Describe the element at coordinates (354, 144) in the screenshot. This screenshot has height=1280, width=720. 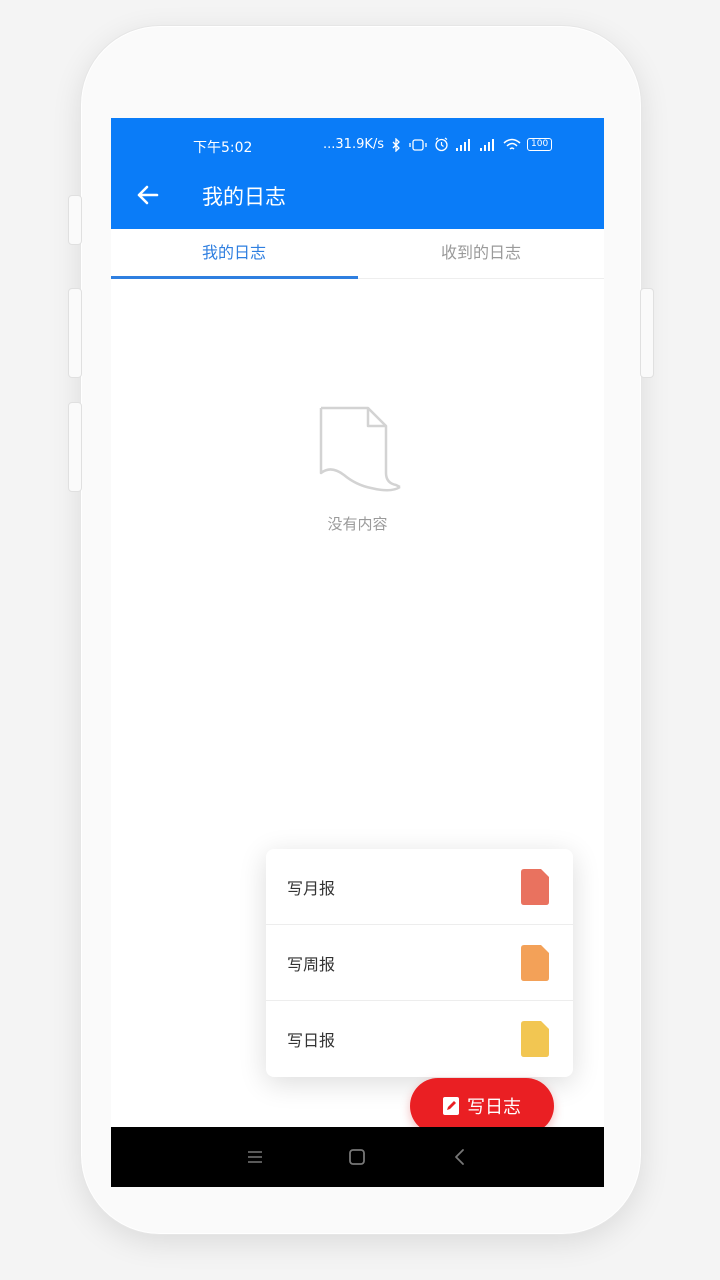
I see `net-speed: ...31.9K/s` at that location.